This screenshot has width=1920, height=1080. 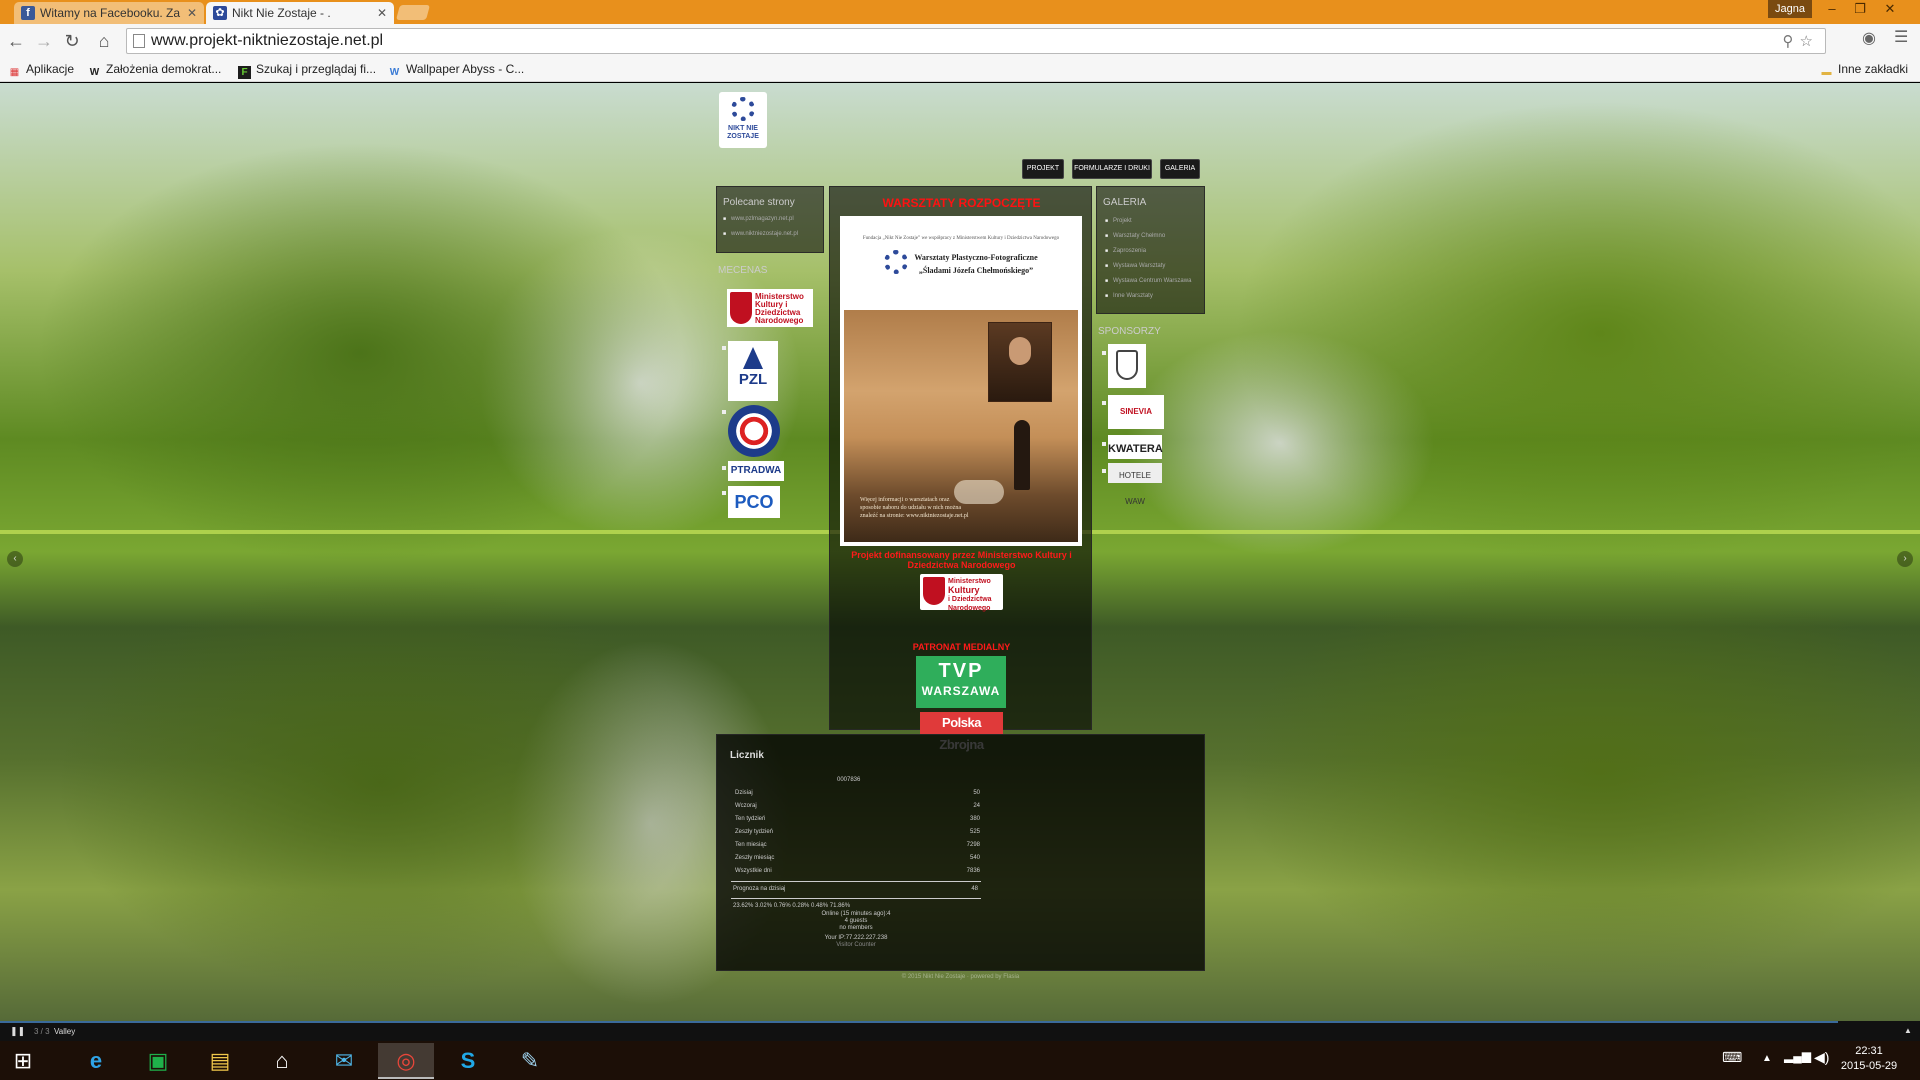 I want to click on sponsor-sinevia-logo: SINEVIA, so click(x=1136, y=412).